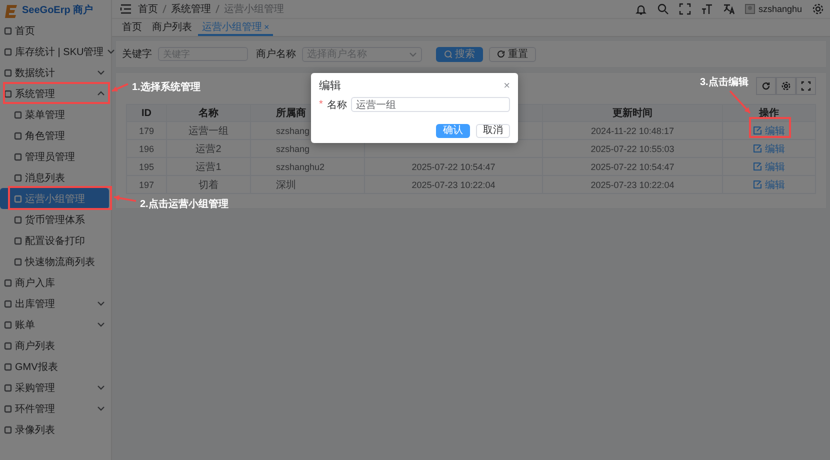 The height and width of the screenshot is (460, 830). Describe the element at coordinates (126, 9) in the screenshot. I see `menu-icon` at that location.